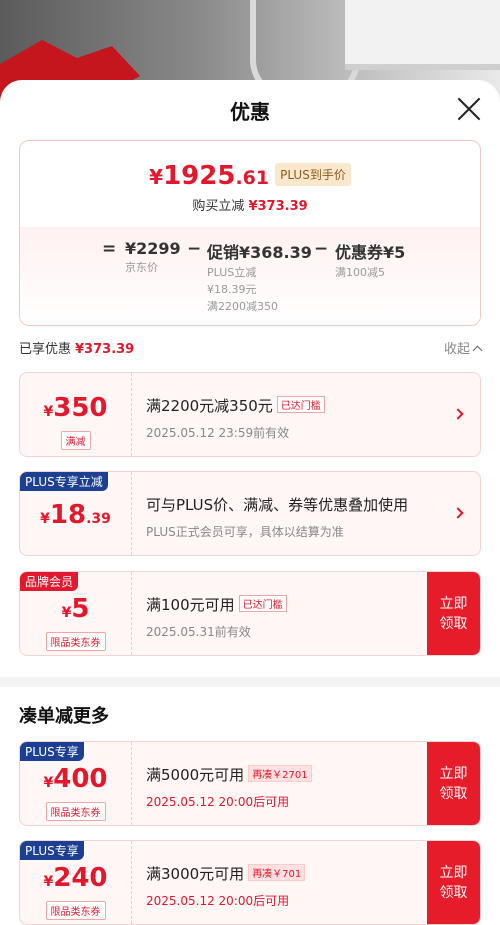 Image resolution: width=500 pixels, height=925 pixels. Describe the element at coordinates (251, 349) in the screenshot. I see `enjoyed-discount-row: 已享优惠 ¥373.39 收起` at that location.